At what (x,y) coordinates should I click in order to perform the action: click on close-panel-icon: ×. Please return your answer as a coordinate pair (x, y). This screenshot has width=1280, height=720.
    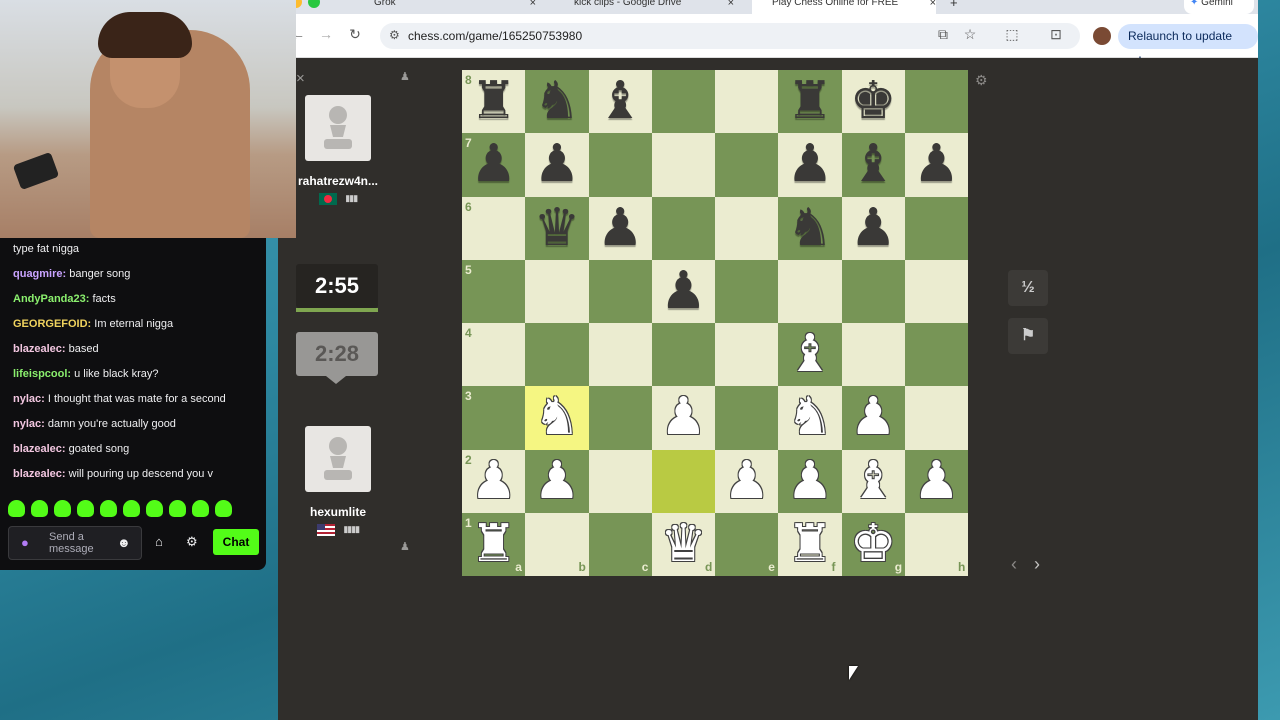
    Looking at the image, I should click on (300, 78).